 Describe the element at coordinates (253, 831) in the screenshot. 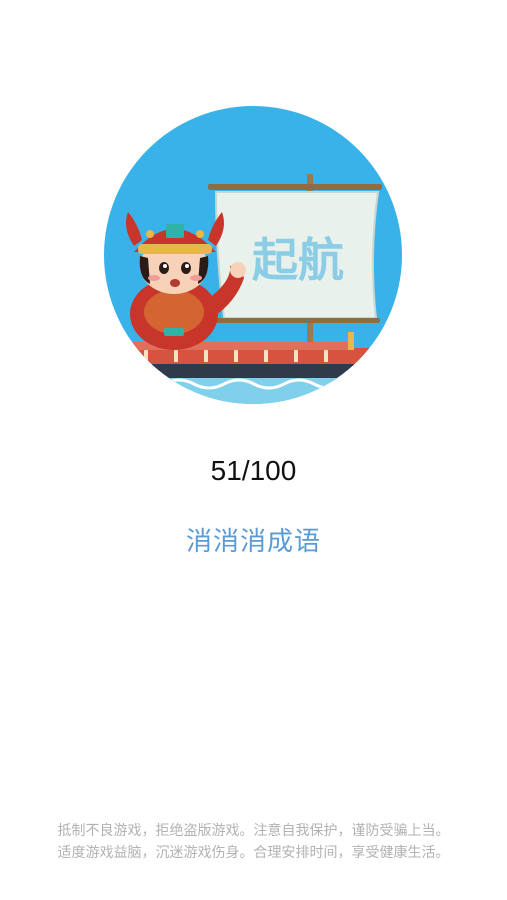

I see `notice-line-1: 抵制不良游戏，拒绝盗版游戏。注意自我保护，谨防受骗上当。` at that location.